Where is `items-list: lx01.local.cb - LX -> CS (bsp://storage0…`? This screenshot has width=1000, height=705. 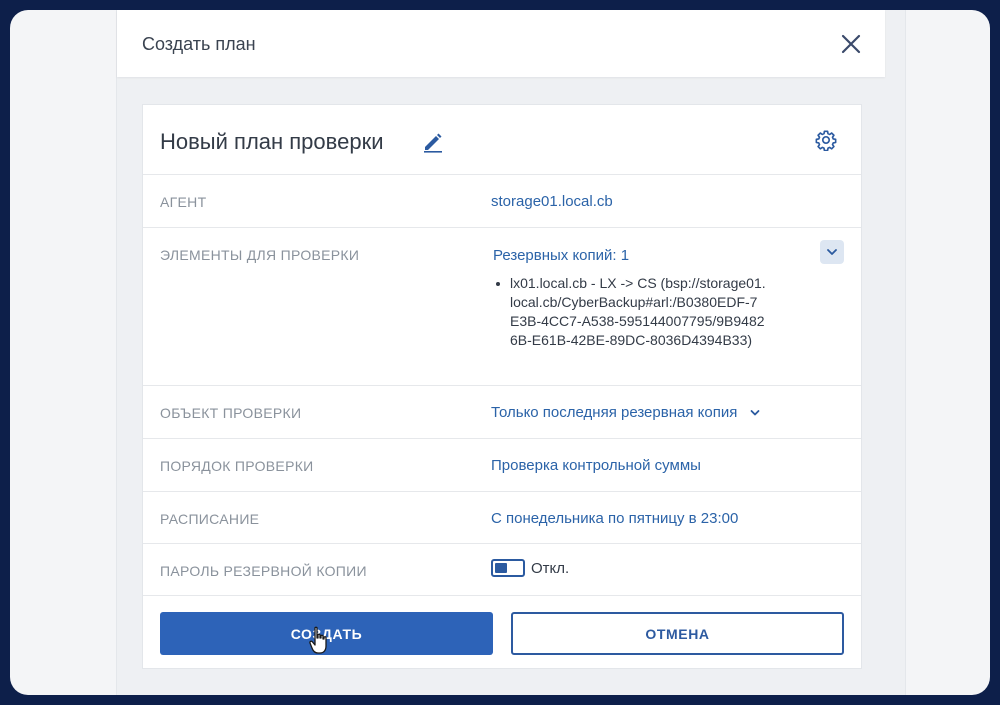
items-list: lx01.local.cb - LX -> CS (bsp://storage0… is located at coordinates (631, 312).